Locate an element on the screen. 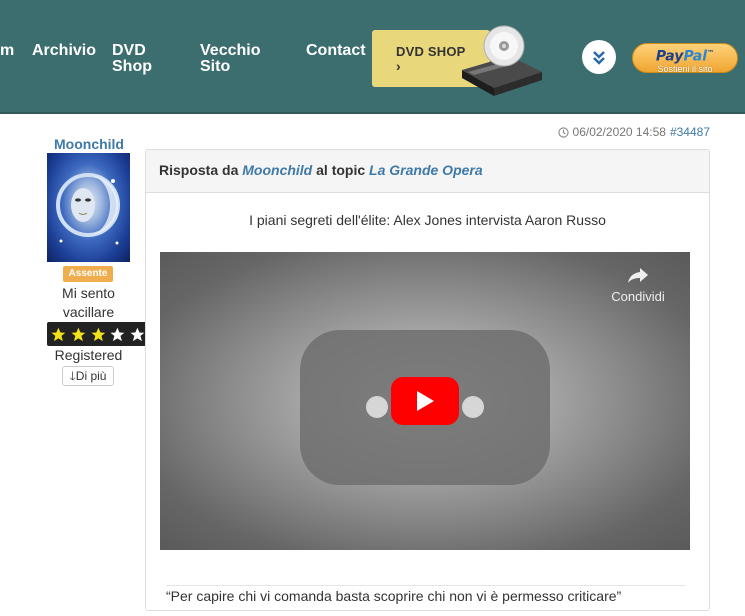 This screenshot has width=745, height=616. author-title: Mi sento vacillare is located at coordinates (88, 302).